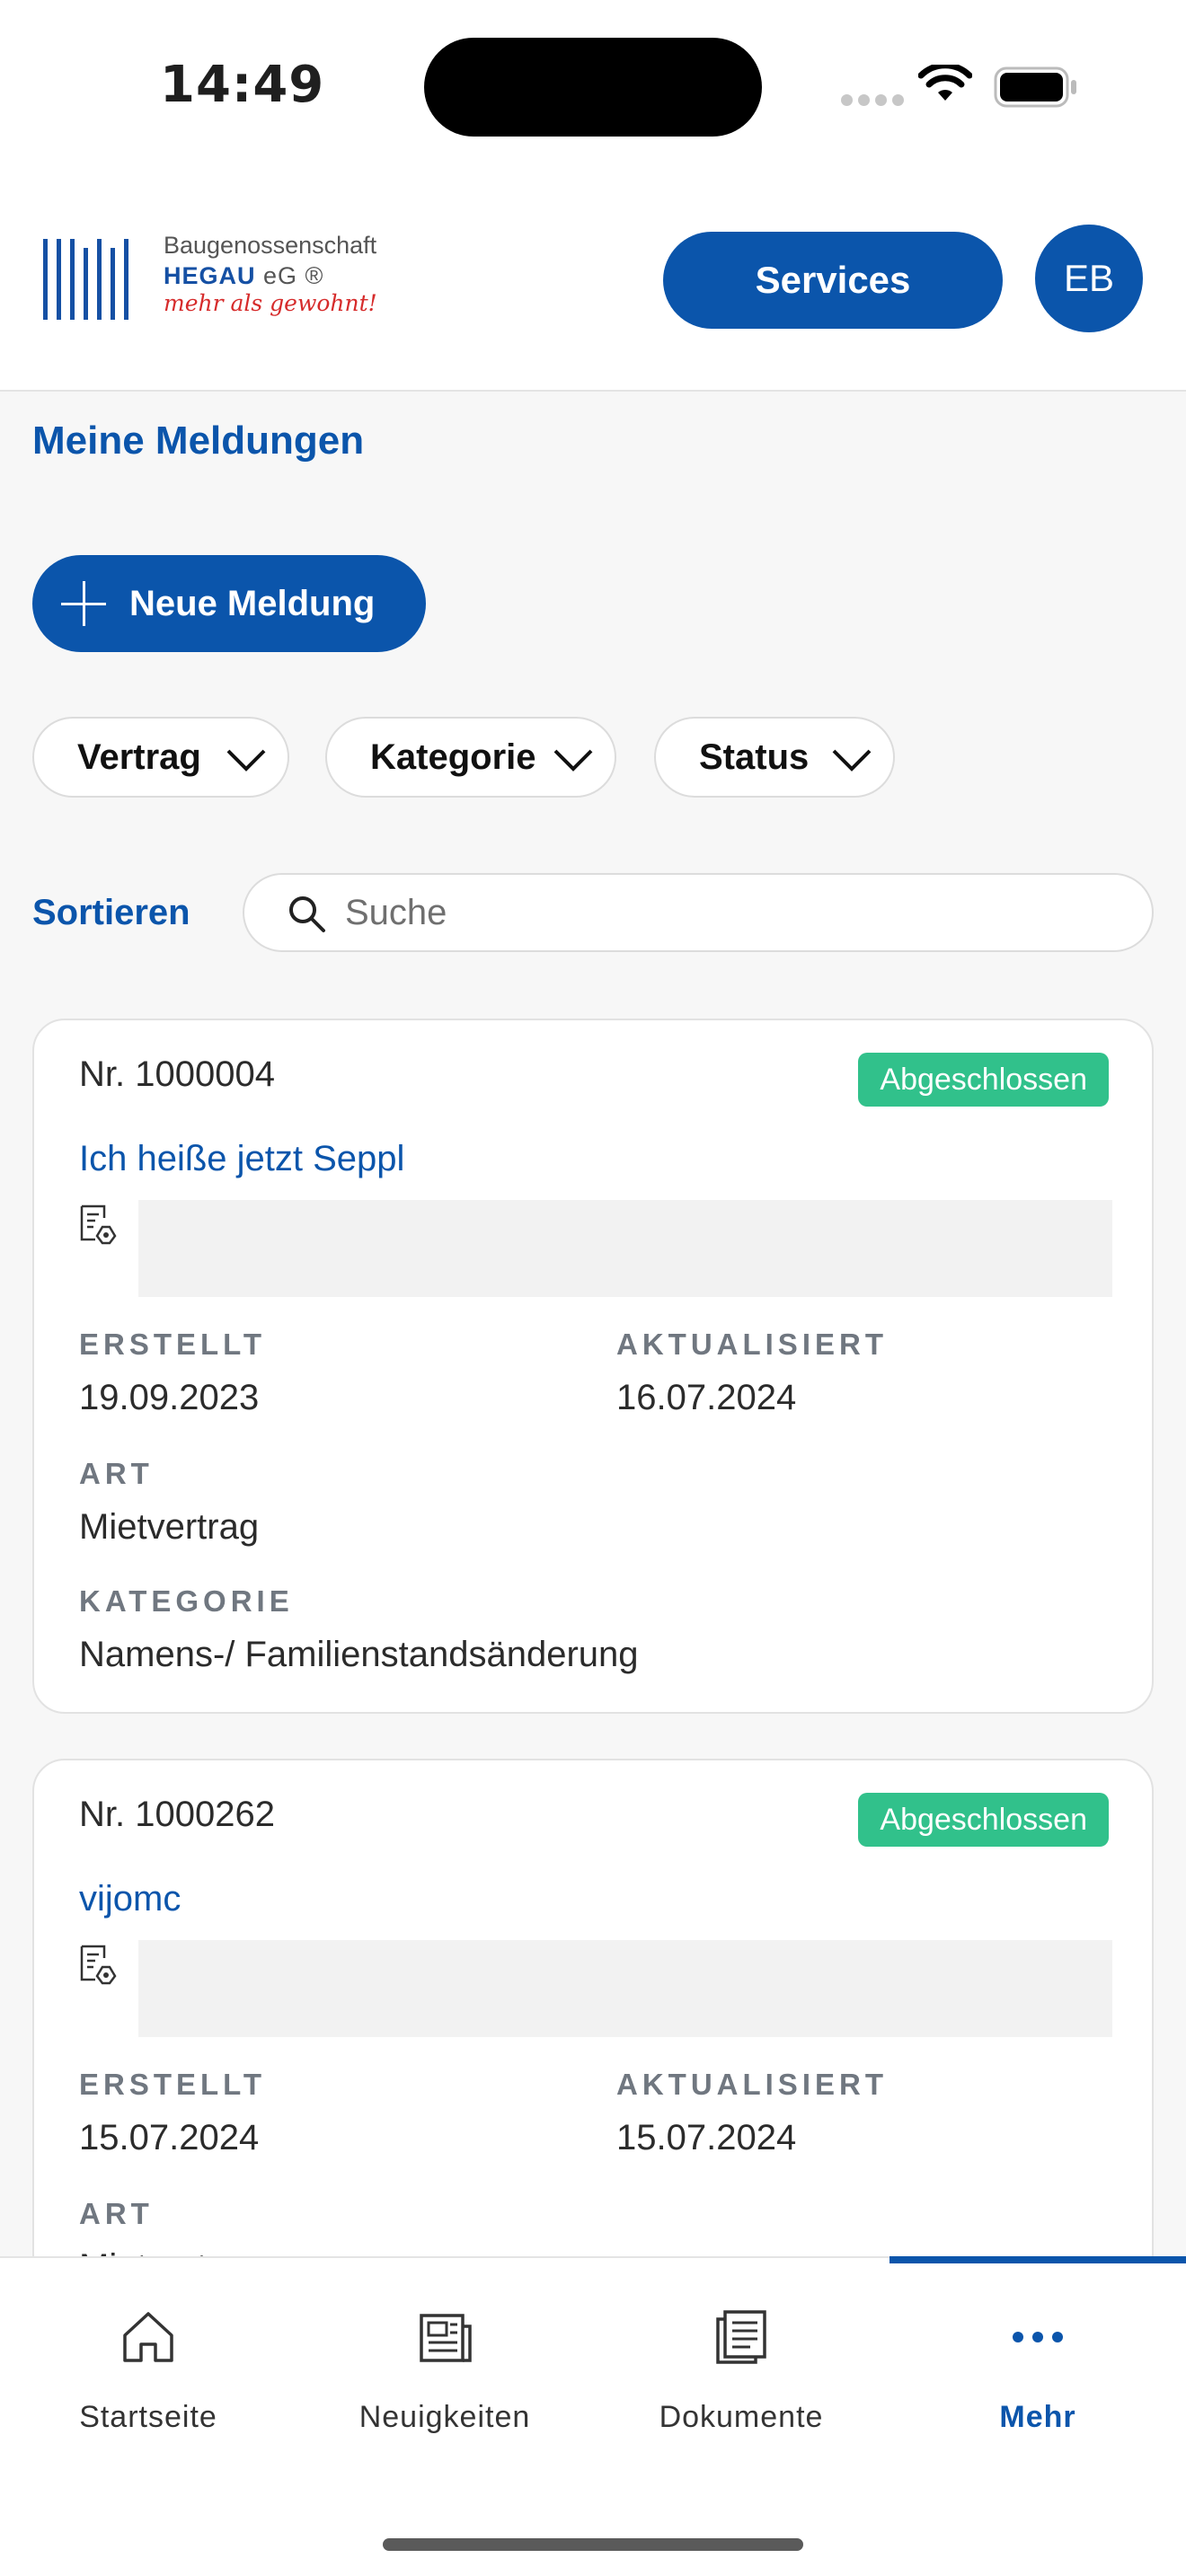  What do you see at coordinates (253, 603) in the screenshot?
I see `new-report-label: Neue Meldung` at bounding box center [253, 603].